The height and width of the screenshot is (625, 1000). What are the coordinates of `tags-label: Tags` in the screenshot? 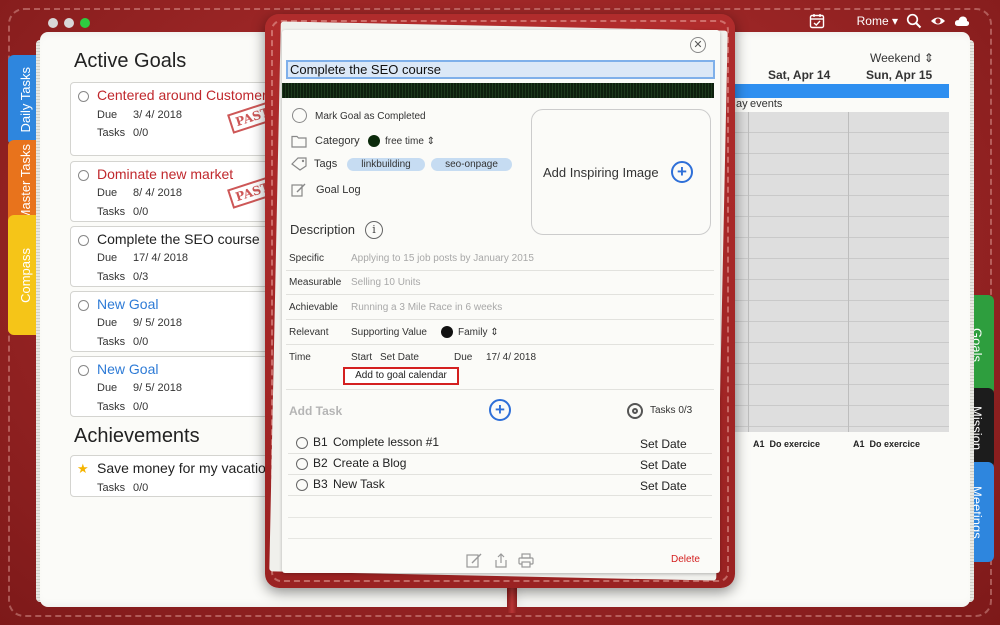 It's located at (326, 164).